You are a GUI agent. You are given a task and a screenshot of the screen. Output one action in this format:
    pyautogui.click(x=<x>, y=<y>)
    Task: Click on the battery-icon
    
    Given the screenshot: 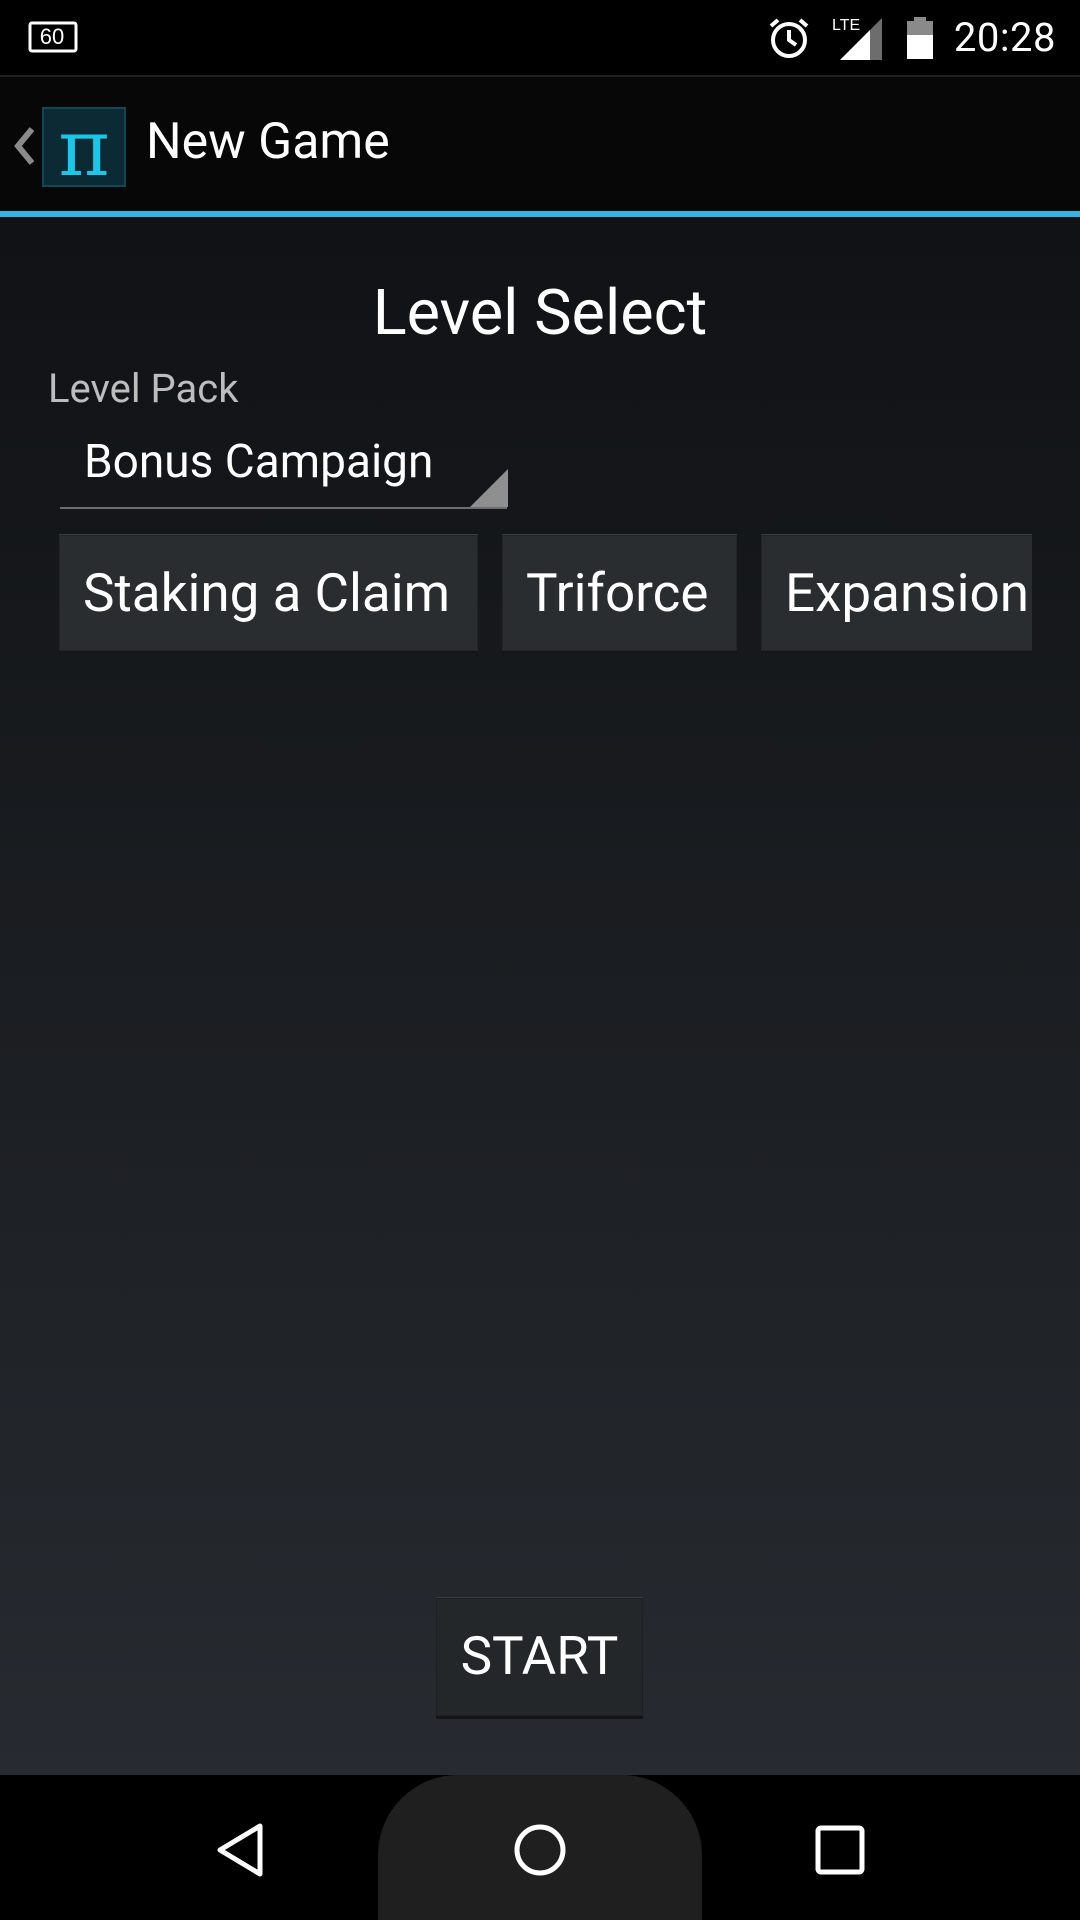 What is the action you would take?
    pyautogui.click(x=919, y=37)
    